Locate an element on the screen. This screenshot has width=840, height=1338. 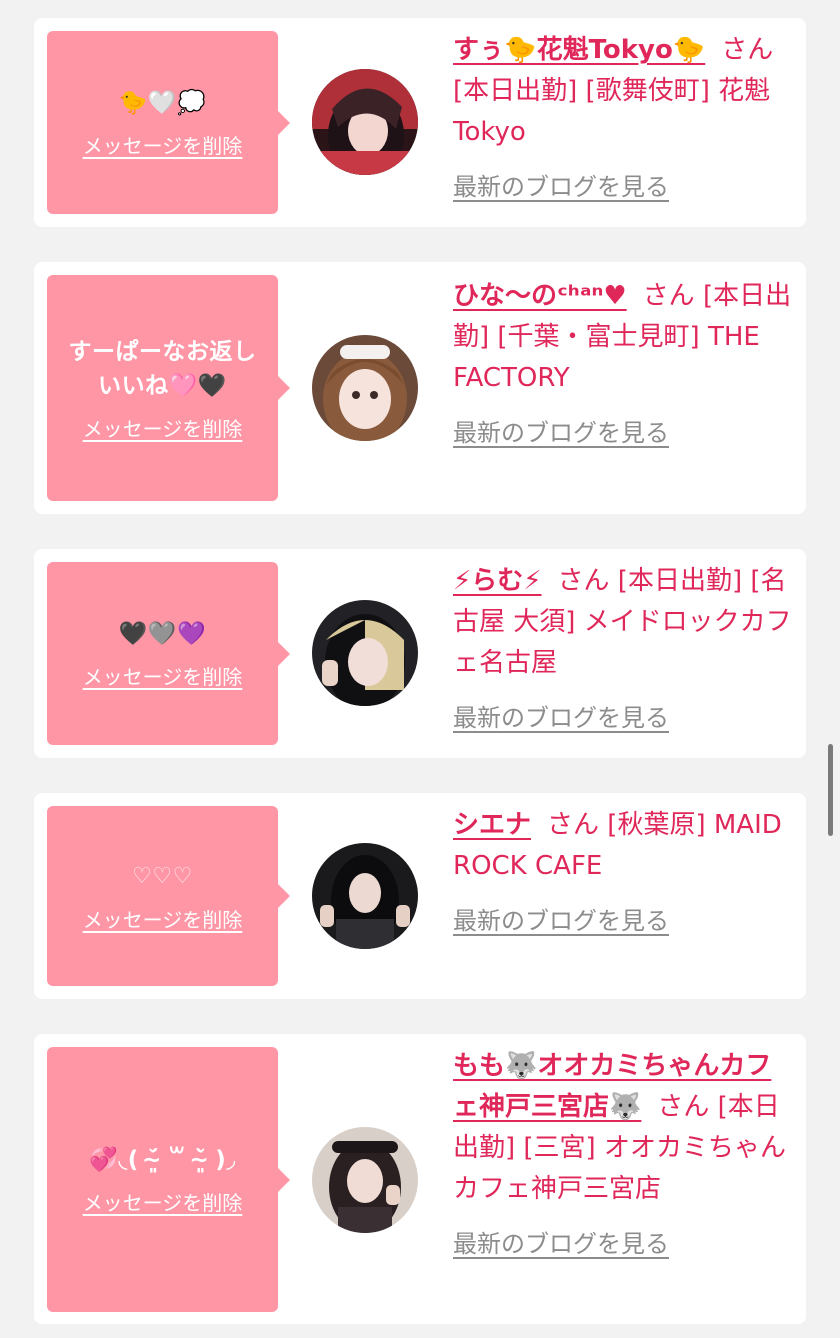
message-bubble: 💞◟( ˘̴͈́ ꒳ ˘̴͈̀ )◞ メッセージを削除 is located at coordinates (168, 1179).